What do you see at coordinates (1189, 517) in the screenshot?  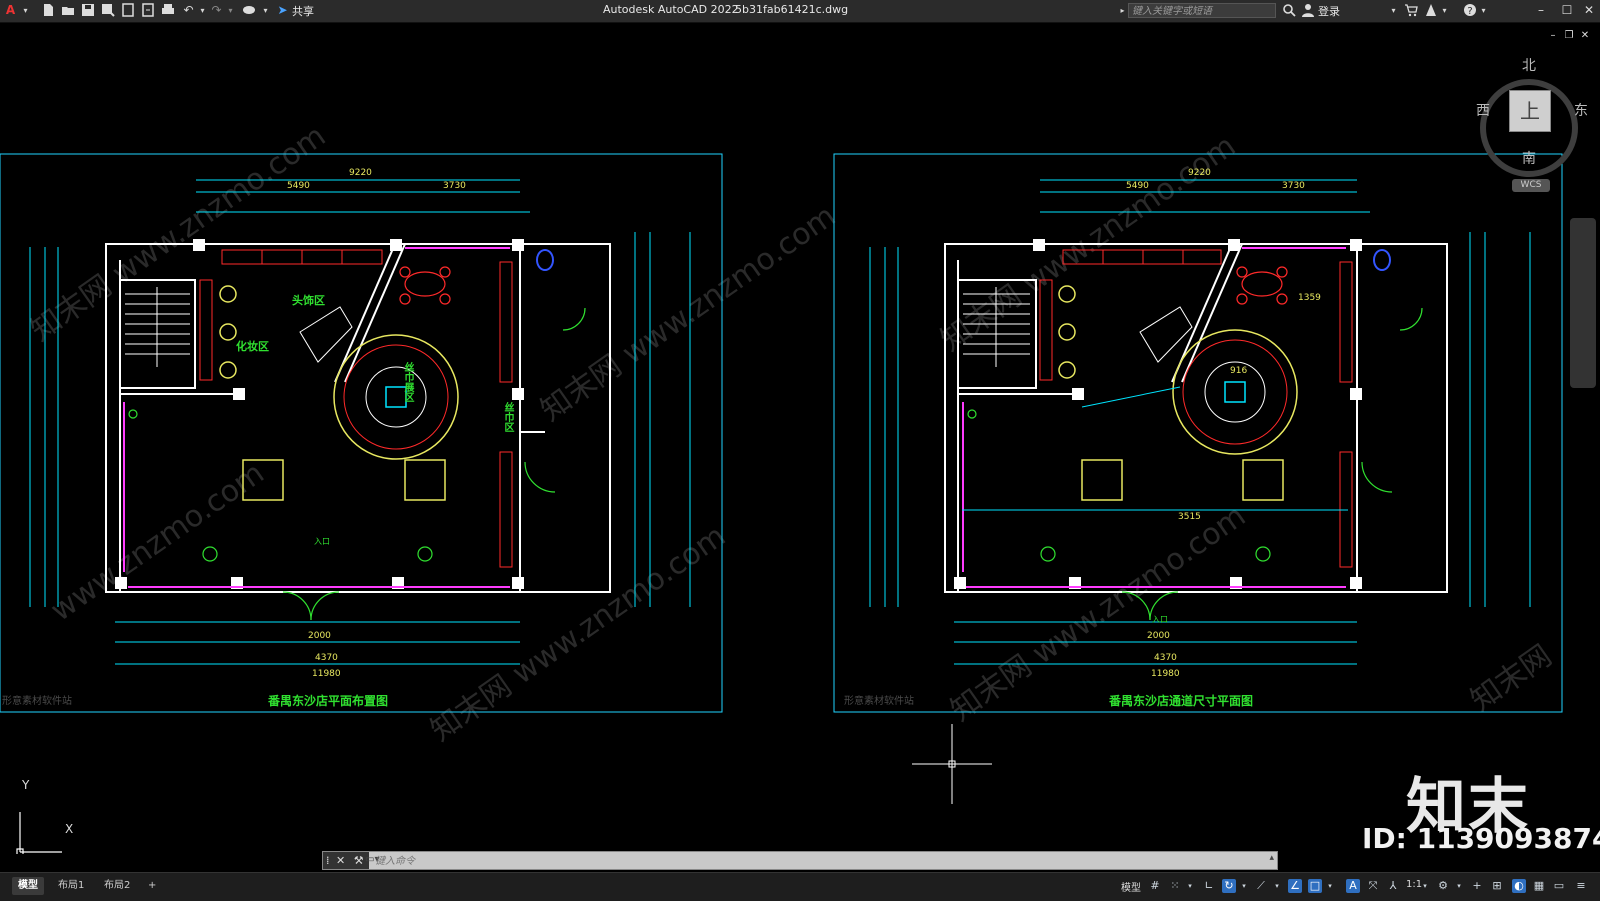 I see `dim-text: 3515` at bounding box center [1189, 517].